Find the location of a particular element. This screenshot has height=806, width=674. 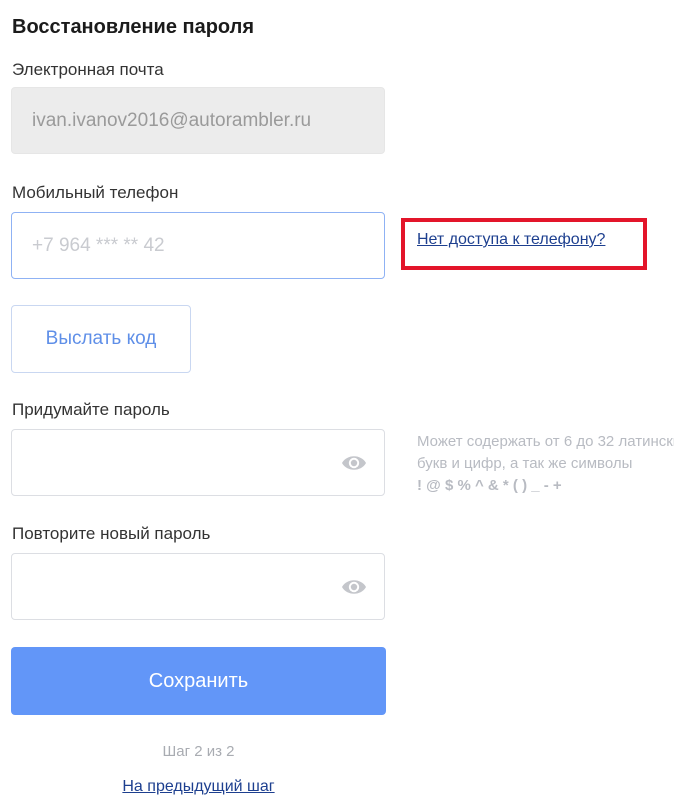

repeat-password-field is located at coordinates (198, 586).